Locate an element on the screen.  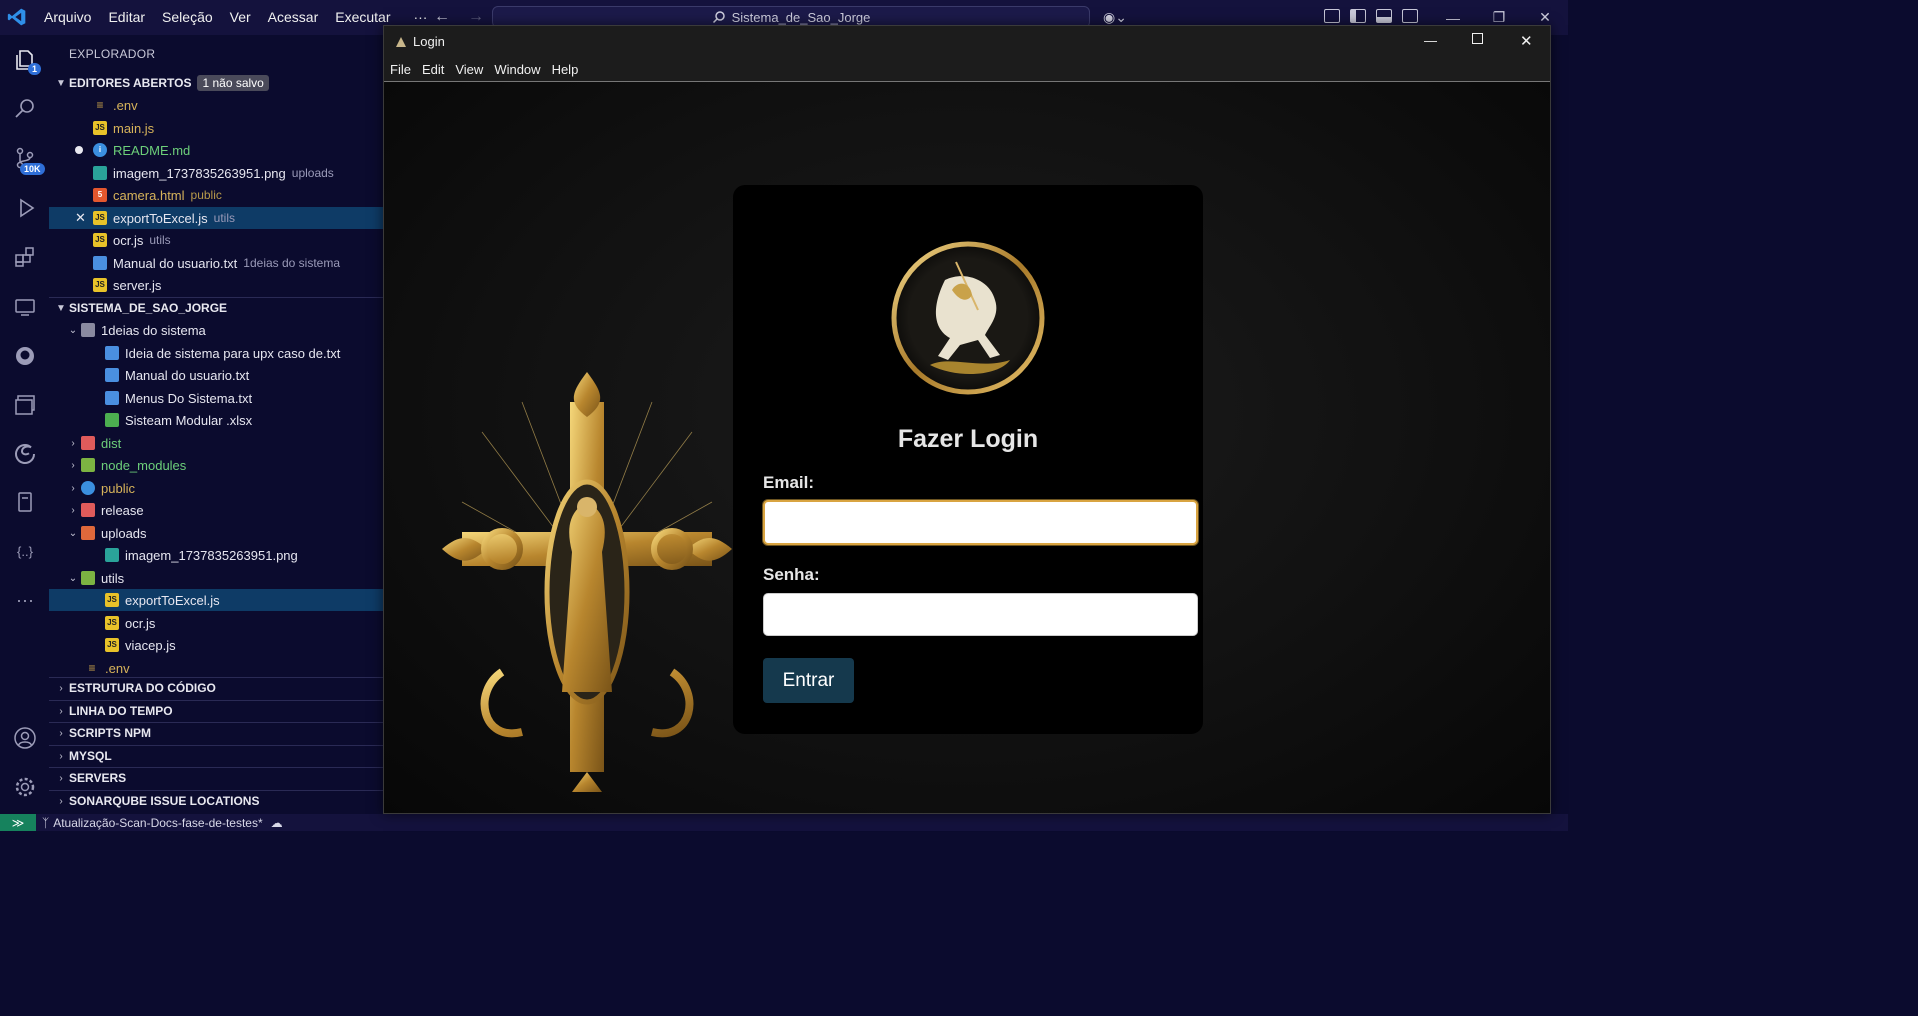
file-item: Sisteam Modular .xlsx is located at coordinates (216, 420).